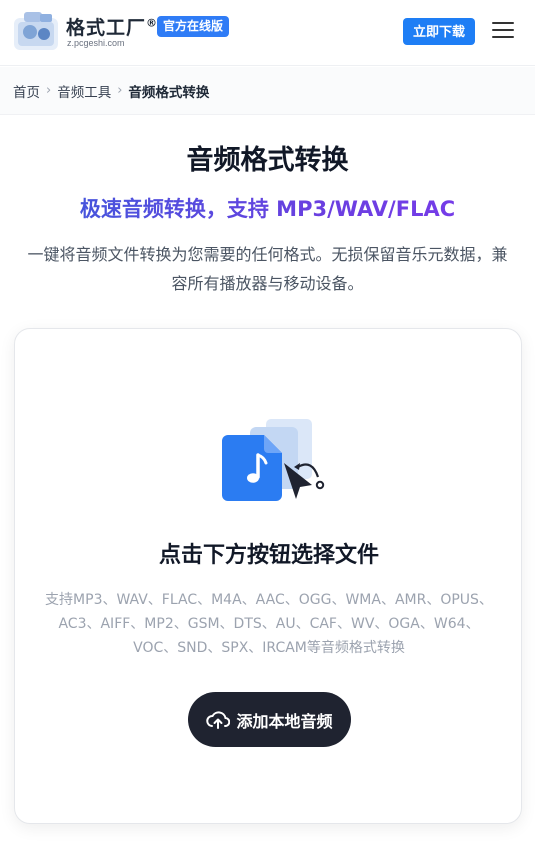 The image size is (535, 853). I want to click on breadcrumb: 首页 › 音频工具 › 音频格式转换, so click(267, 91).